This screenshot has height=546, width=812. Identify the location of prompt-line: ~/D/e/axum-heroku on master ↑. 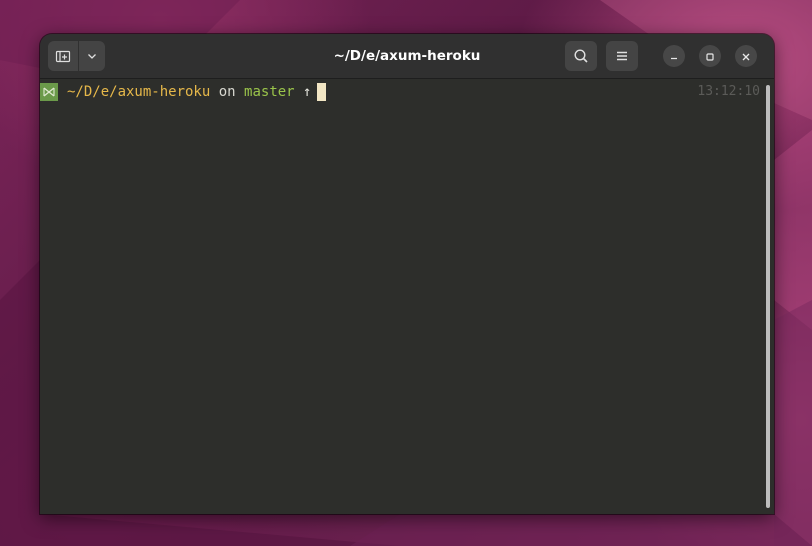
(183, 92).